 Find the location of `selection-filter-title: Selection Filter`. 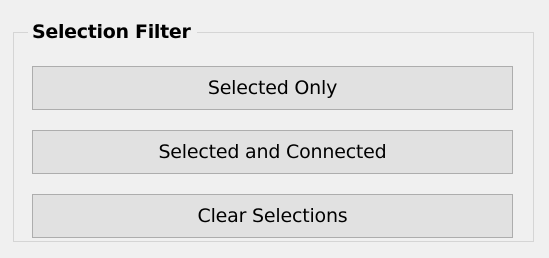

selection-filter-title: Selection Filter is located at coordinates (112, 32).